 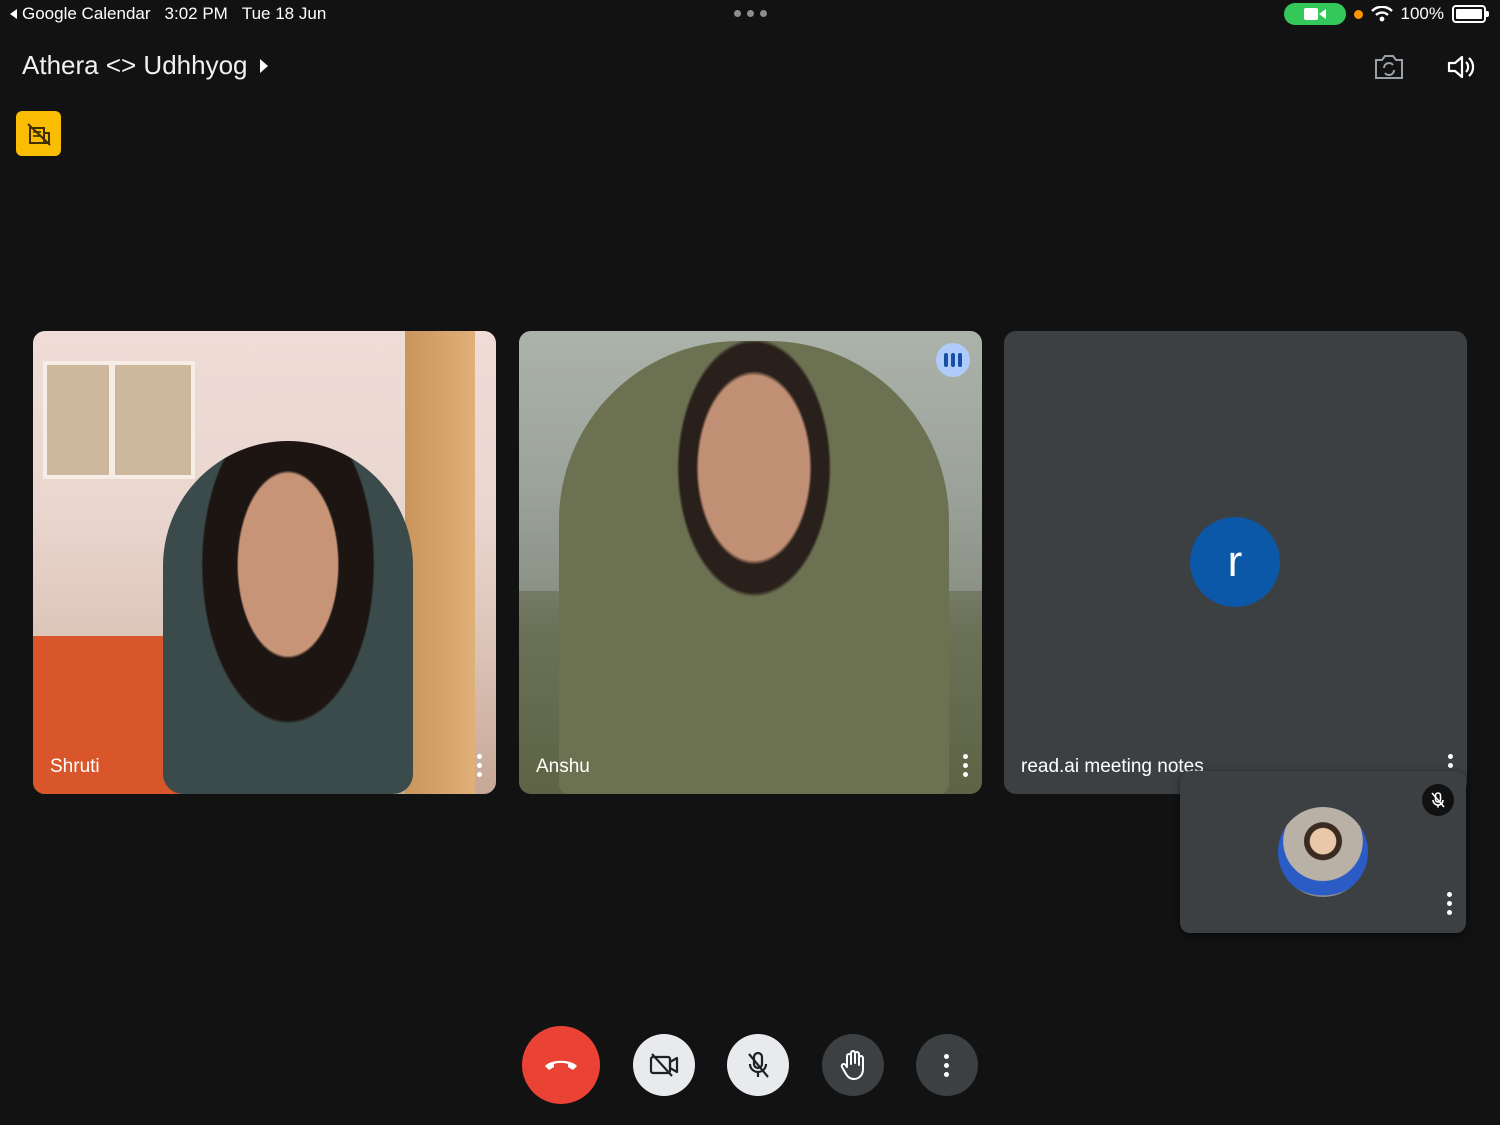 What do you see at coordinates (1470, 14) in the screenshot?
I see `battery-icon` at bounding box center [1470, 14].